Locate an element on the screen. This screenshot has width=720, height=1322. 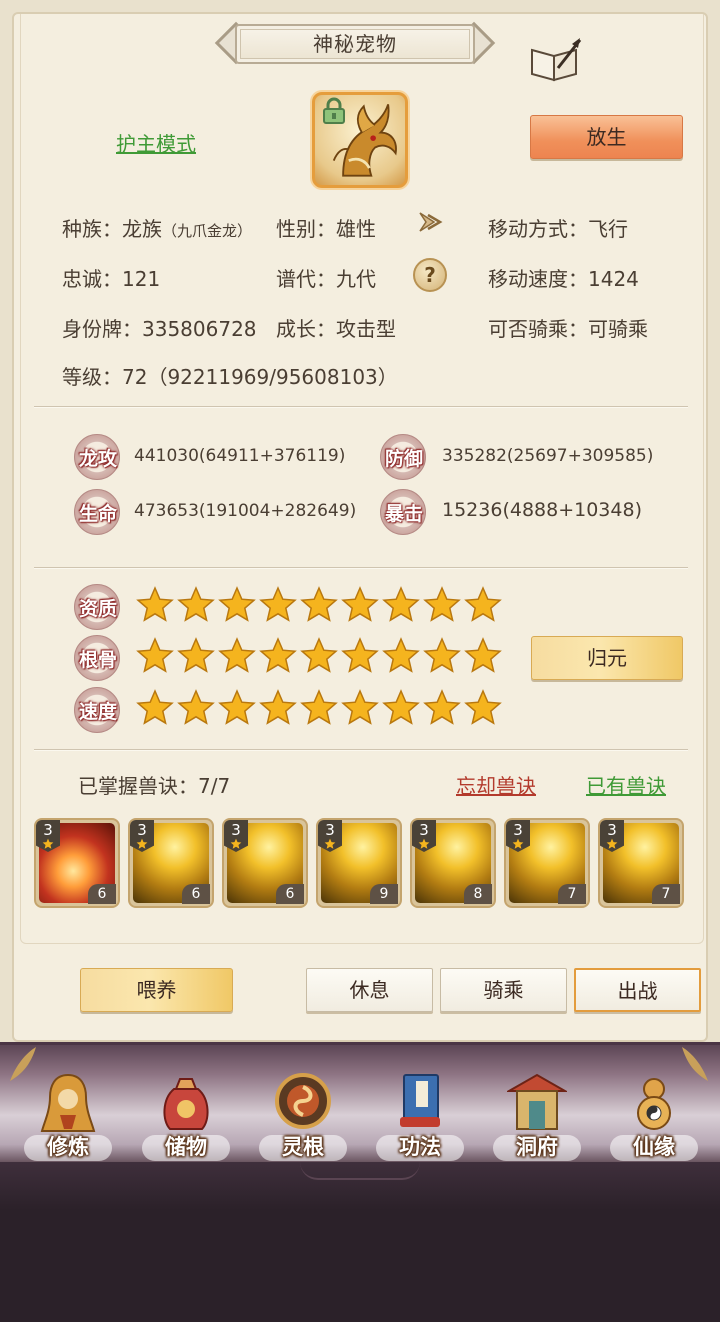
switch-arrow-button is located at coordinates (429, 222).